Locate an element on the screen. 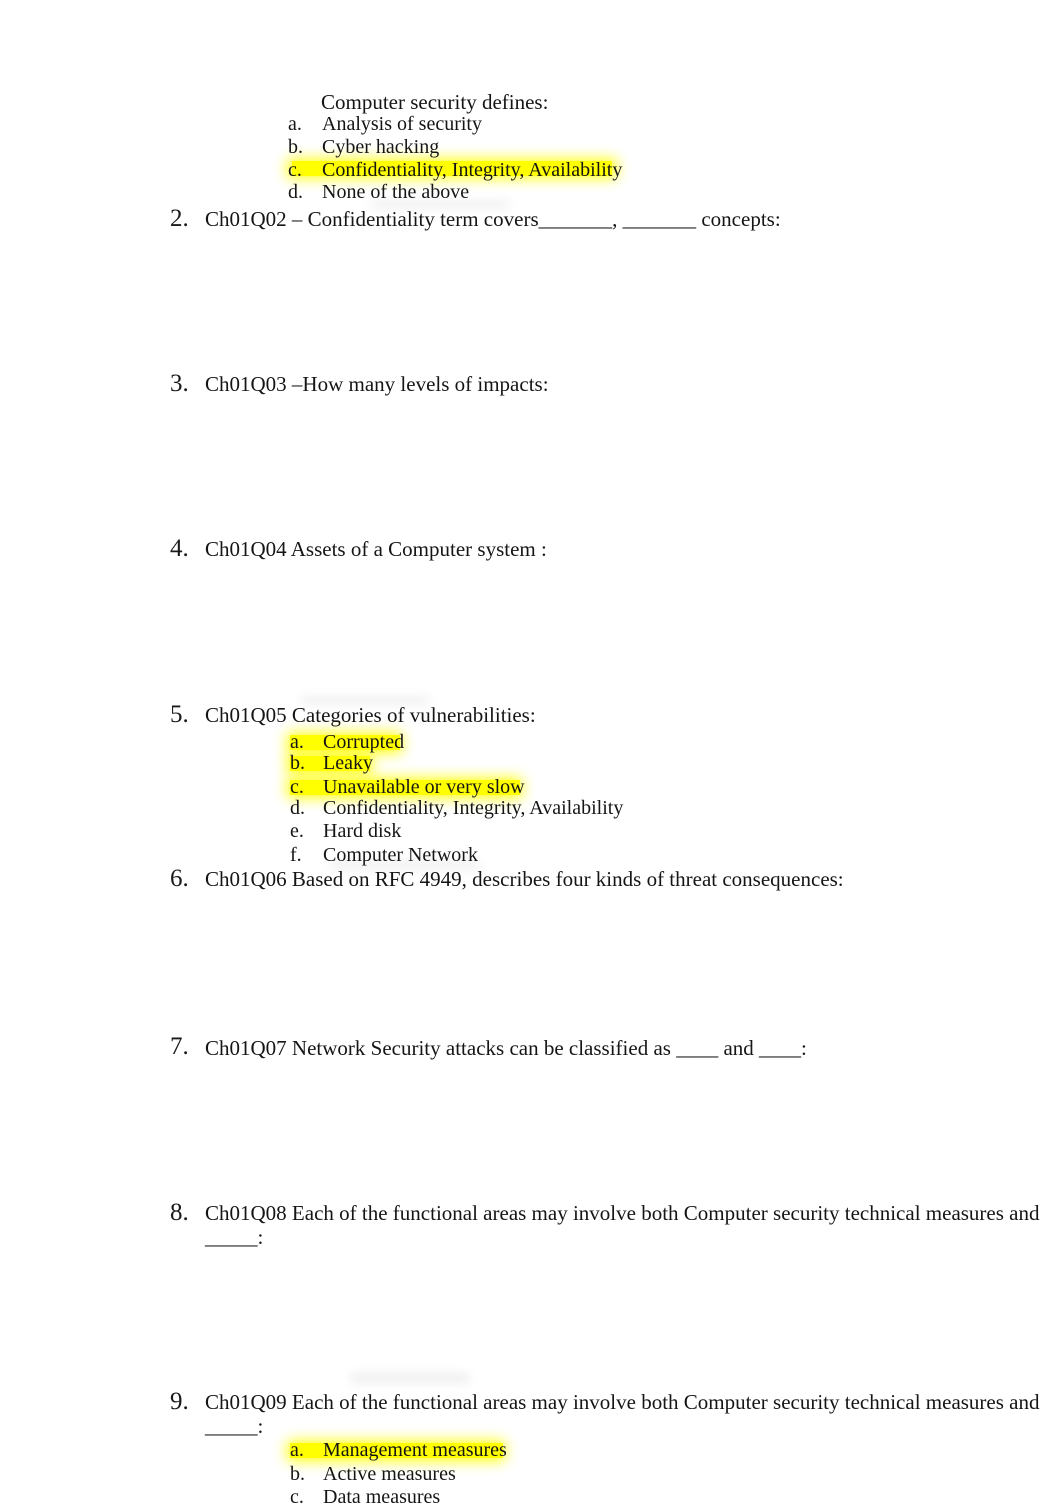 This screenshot has width=1062, height=1508. scan-artifact is located at coordinates (410, 1378).